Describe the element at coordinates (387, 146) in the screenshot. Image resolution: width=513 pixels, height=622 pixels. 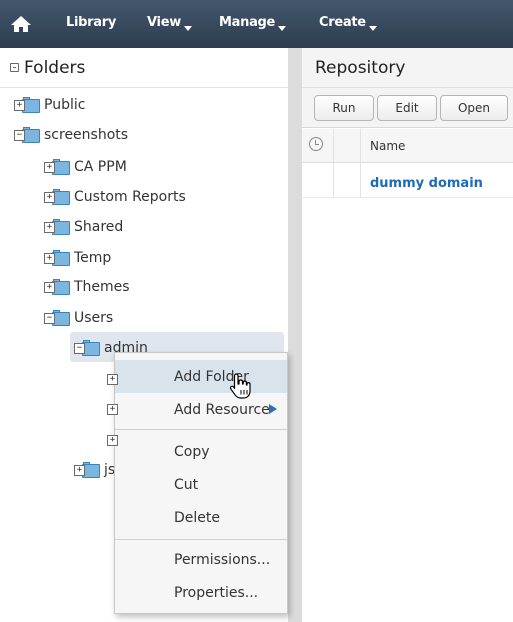
I see `column-header-name: Name` at that location.